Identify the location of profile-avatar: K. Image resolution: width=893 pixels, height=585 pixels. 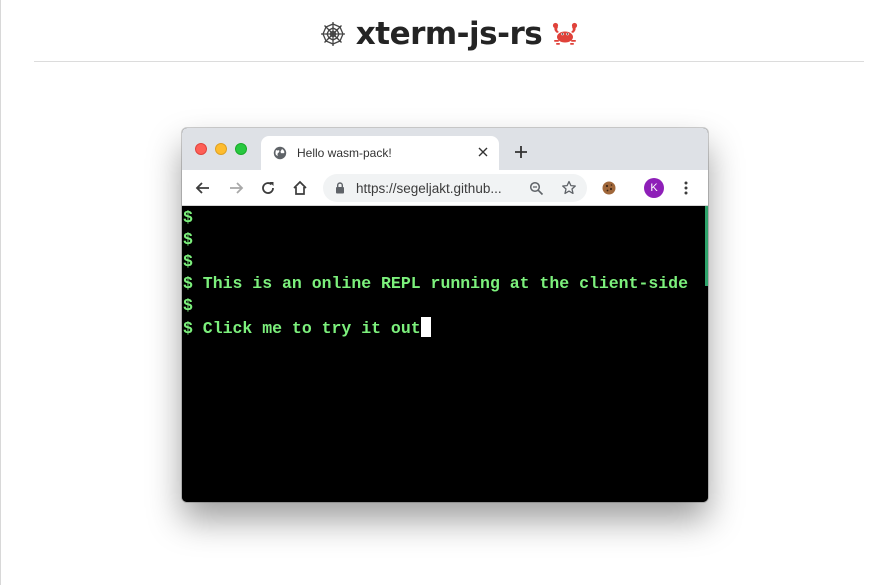
(654, 188).